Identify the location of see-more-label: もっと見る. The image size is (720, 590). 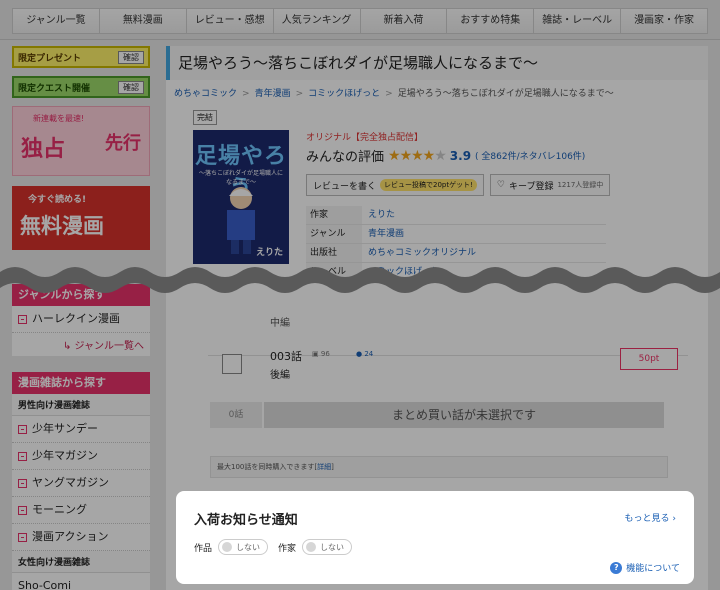
(647, 519).